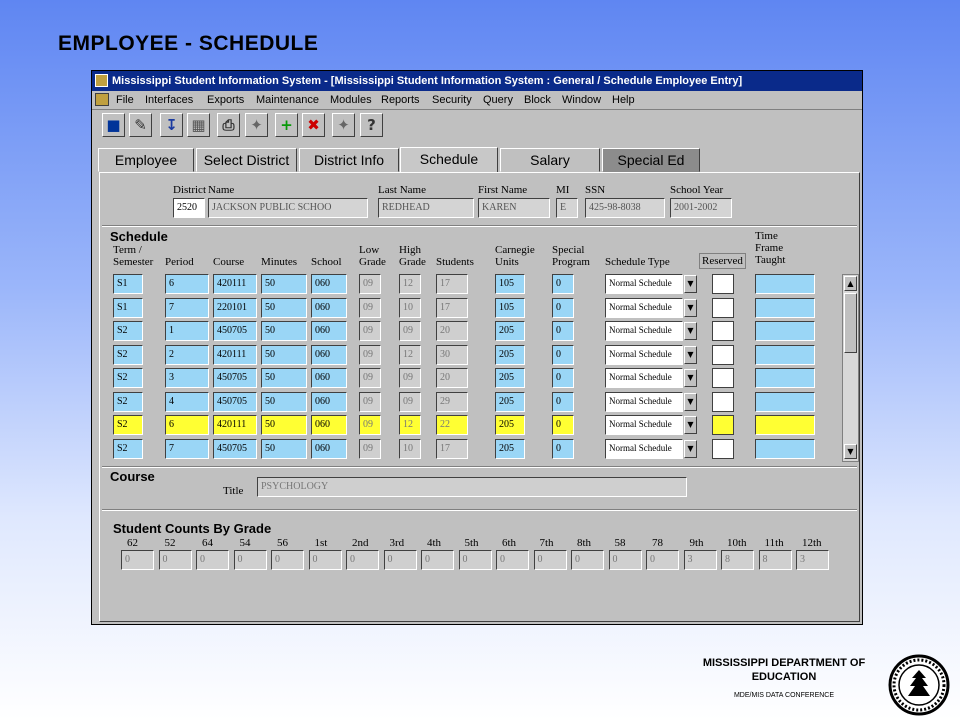 This screenshot has width=960, height=720. I want to click on schedule-cell-period: 3, so click(187, 378).